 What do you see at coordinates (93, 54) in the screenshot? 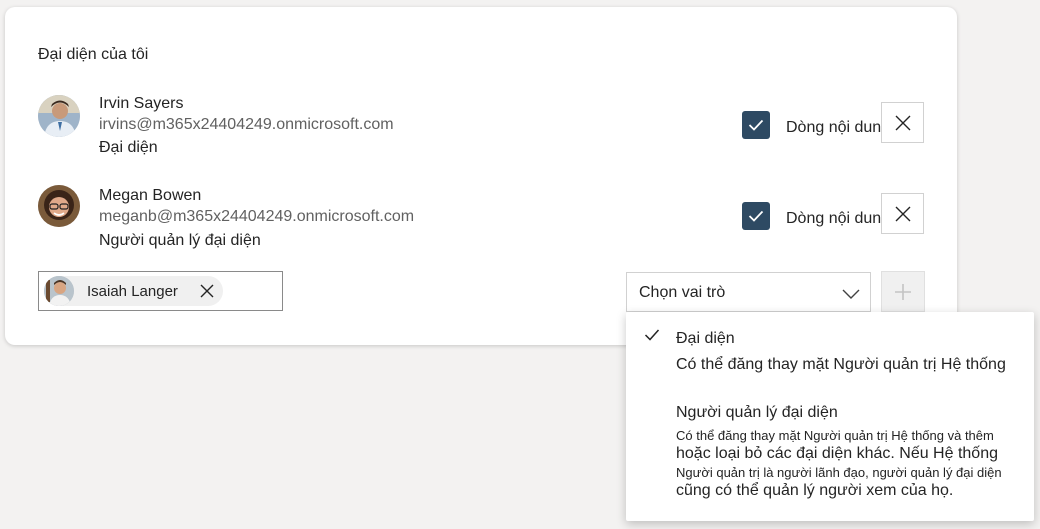
I see `section-title: Đại diện của tôi` at bounding box center [93, 54].